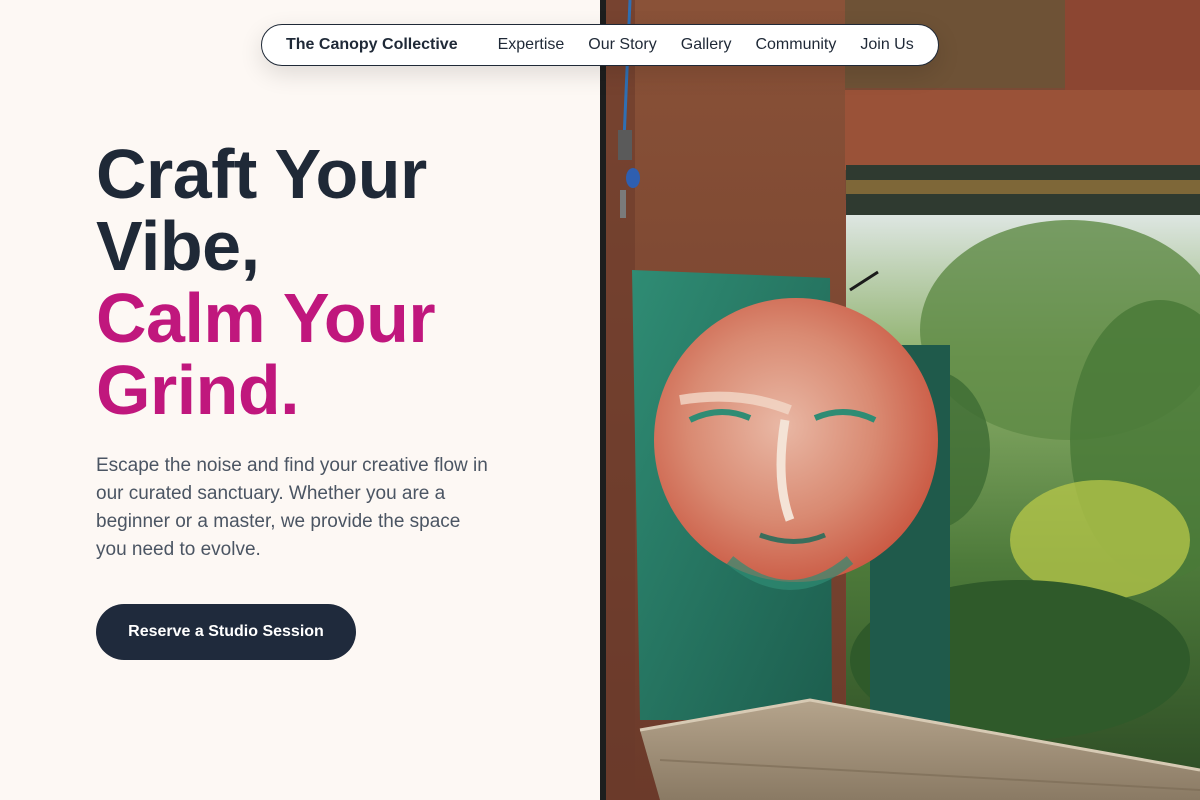  I want to click on hero-title-line-2: Vibe,, so click(178, 246).